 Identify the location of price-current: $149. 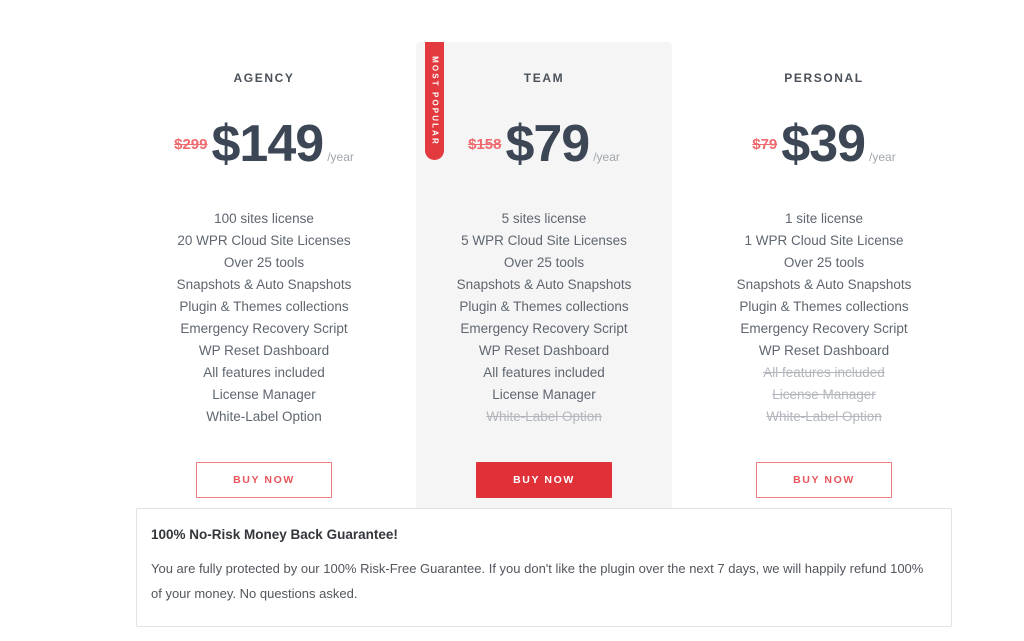
(268, 144).